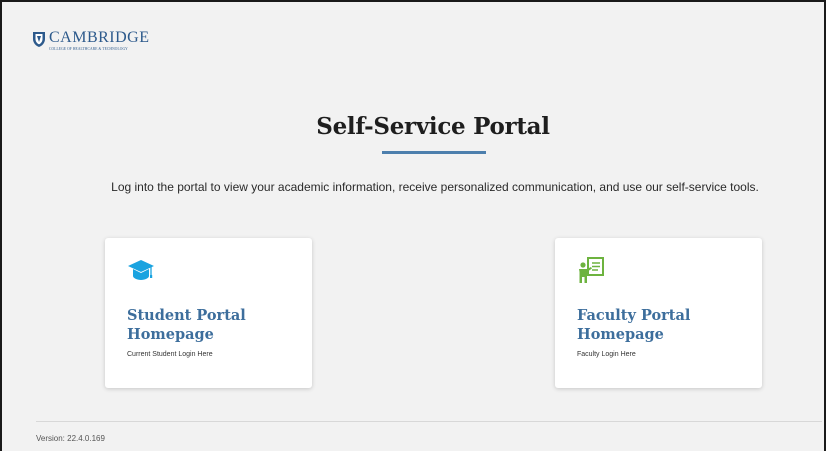  Describe the element at coordinates (88, 49) in the screenshot. I see `brand-tagline: COLLEGE OF HEALTHCARE & TECHNOLOGY` at that location.